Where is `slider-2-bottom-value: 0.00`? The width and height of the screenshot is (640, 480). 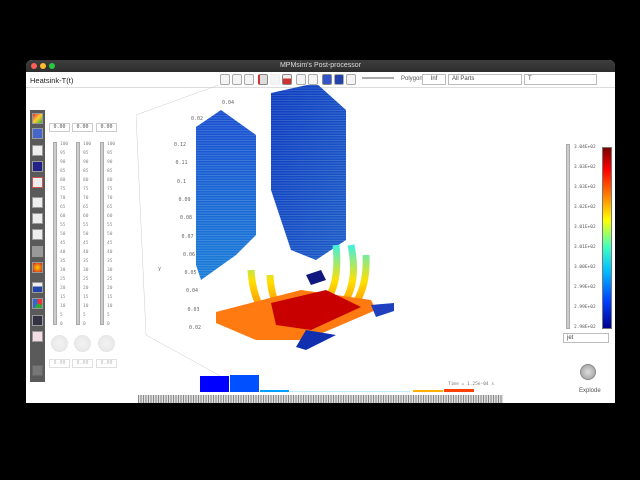
slider-2-bottom-value: 0.00 is located at coordinates (82, 363).